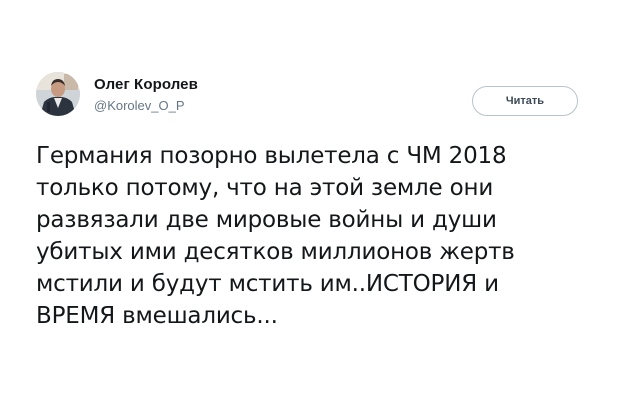 This screenshot has width=620, height=420. What do you see at coordinates (311, 98) in the screenshot?
I see `tweet-header: Олег Королев @Korolev_O_P Читать` at bounding box center [311, 98].